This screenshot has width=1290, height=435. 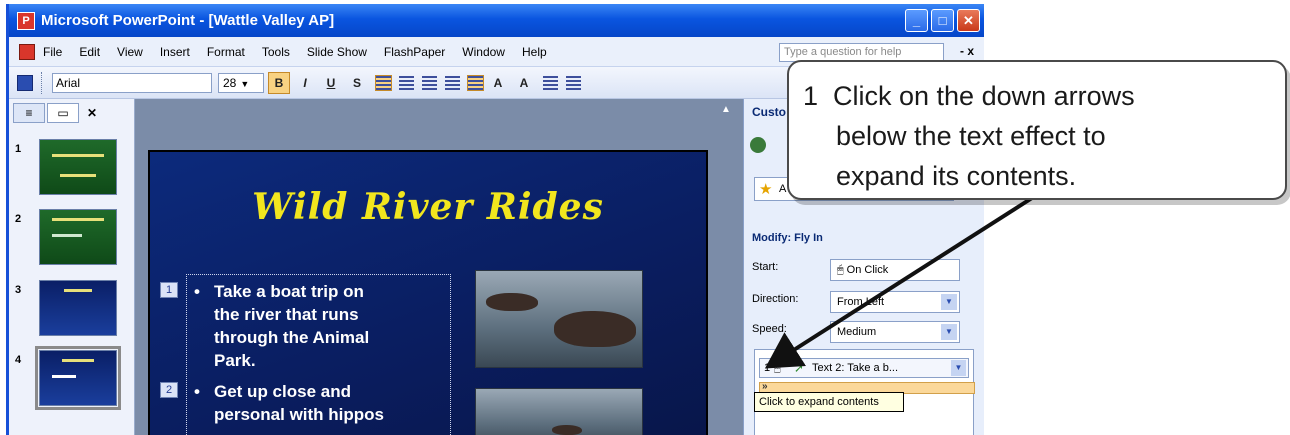 What do you see at coordinates (414, 52) in the screenshot?
I see `menu-flashpaper: FlashPaper` at bounding box center [414, 52].